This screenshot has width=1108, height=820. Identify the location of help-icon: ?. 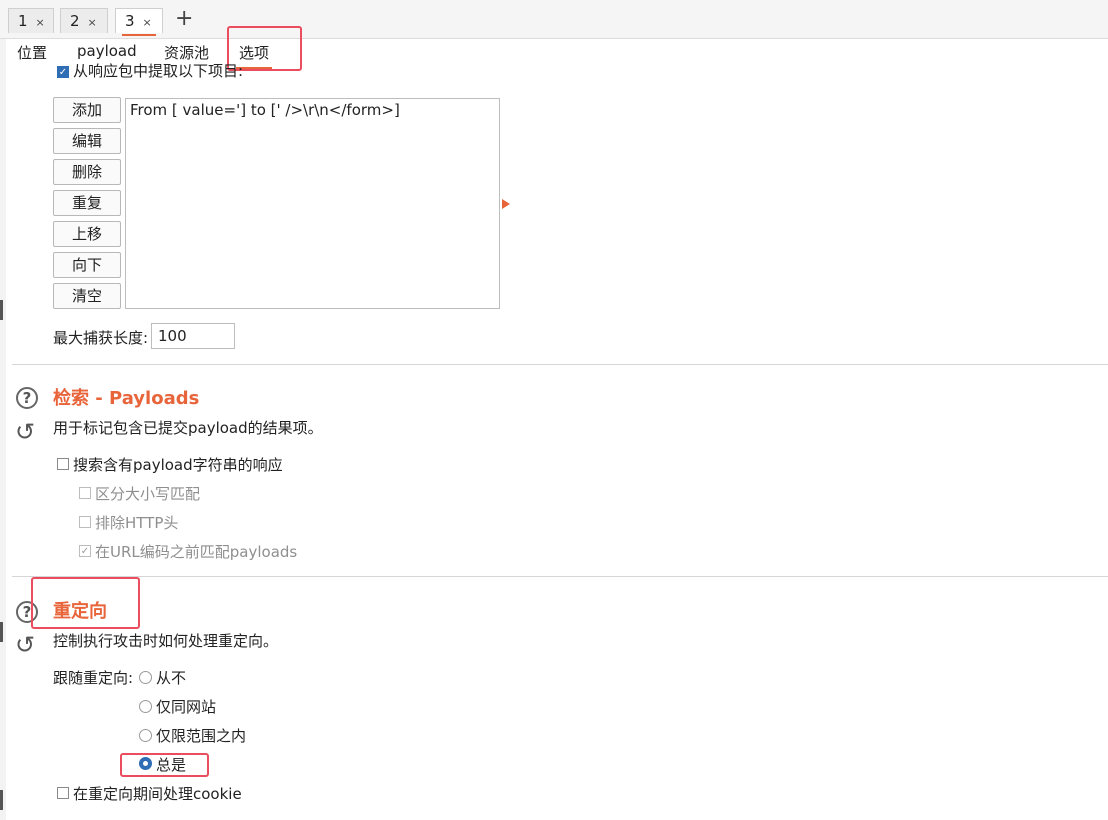
(27, 398).